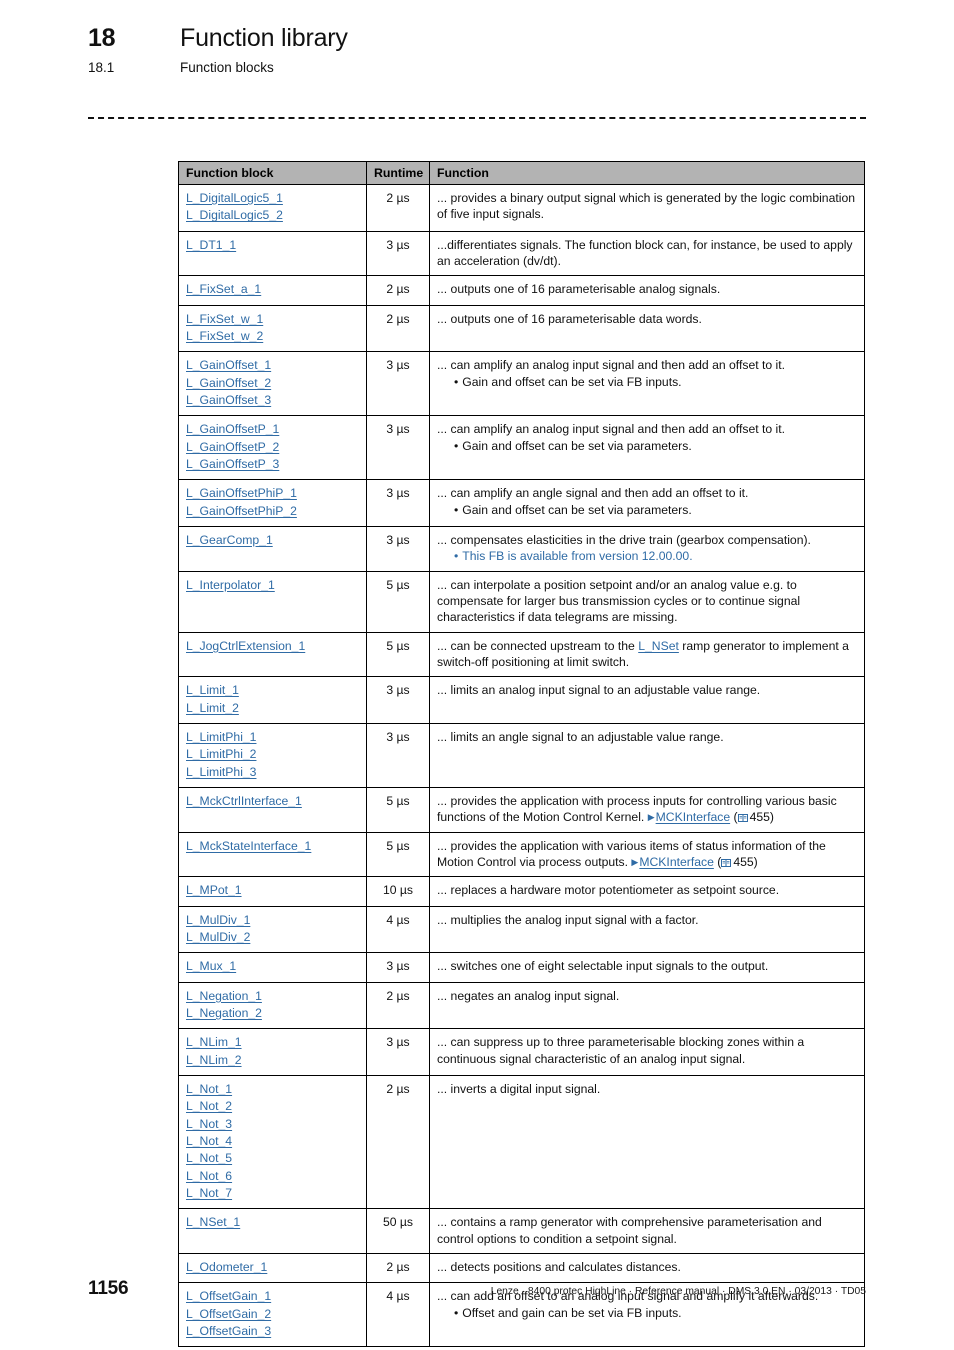  What do you see at coordinates (272, 602) in the screenshot?
I see `cell-function-blocks: L_Interpolator_1` at bounding box center [272, 602].